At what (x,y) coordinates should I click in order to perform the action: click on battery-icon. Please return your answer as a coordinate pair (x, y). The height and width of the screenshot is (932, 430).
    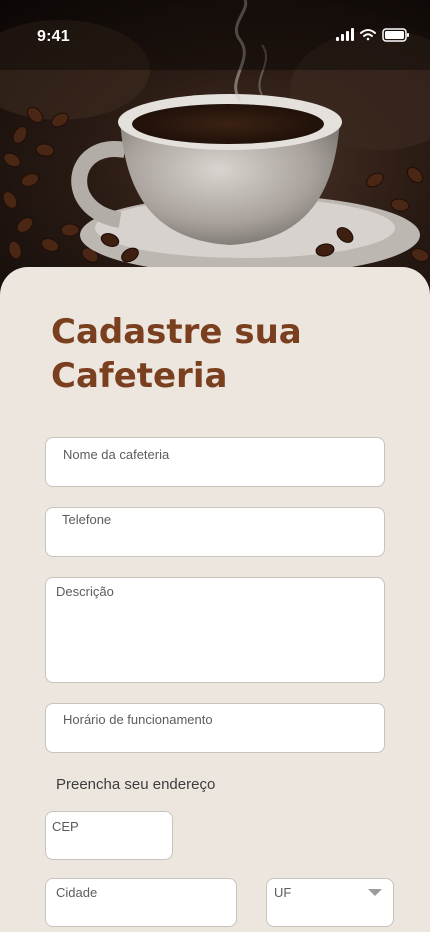
    Looking at the image, I should click on (395, 35).